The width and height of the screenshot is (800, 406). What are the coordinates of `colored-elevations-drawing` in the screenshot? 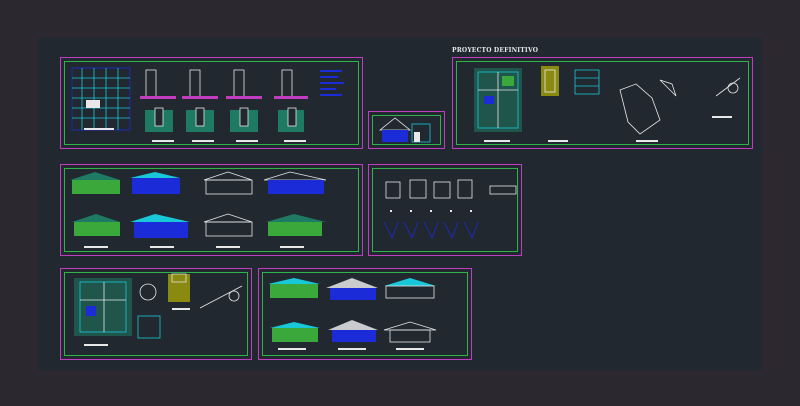 It's located at (352, 314).